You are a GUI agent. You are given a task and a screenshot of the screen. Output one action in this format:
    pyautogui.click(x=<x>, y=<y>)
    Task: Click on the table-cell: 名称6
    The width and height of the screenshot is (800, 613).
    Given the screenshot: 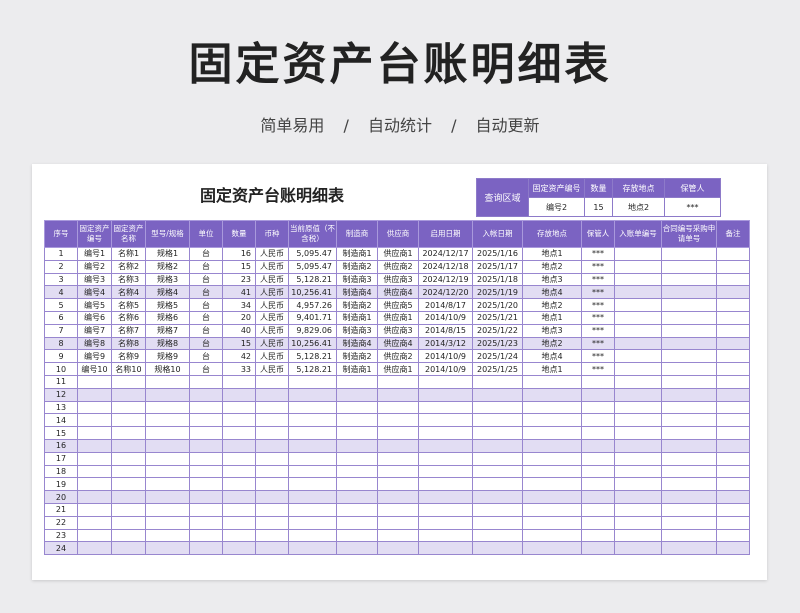 What is the action you would take?
    pyautogui.click(x=128, y=317)
    